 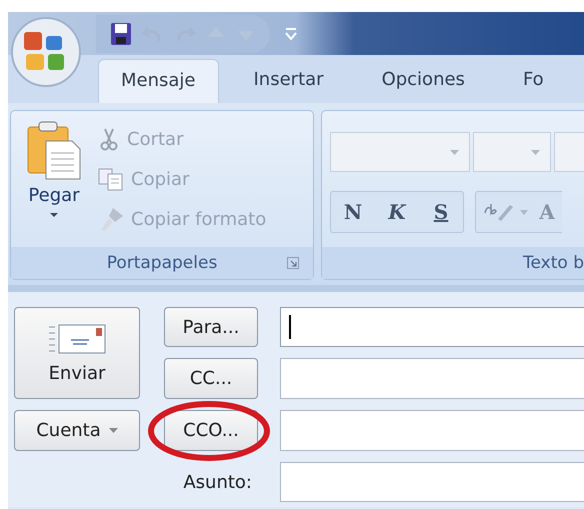 I want to click on group-label: Portapapeles, so click(x=162, y=263).